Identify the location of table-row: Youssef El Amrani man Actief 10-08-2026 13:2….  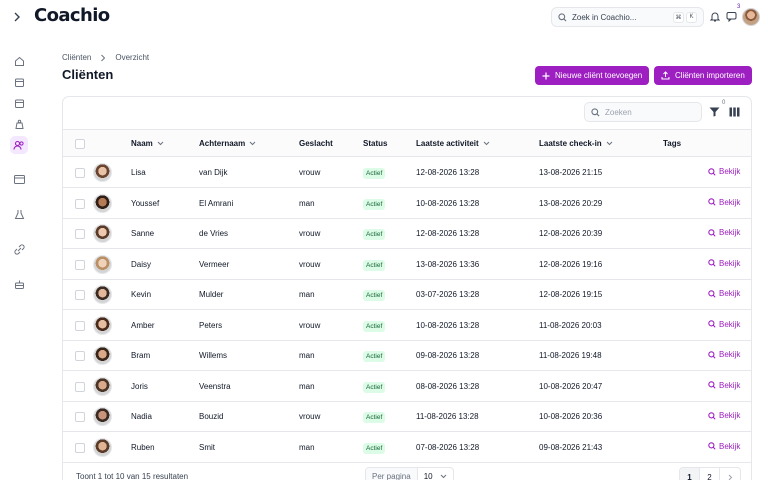
(407, 204).